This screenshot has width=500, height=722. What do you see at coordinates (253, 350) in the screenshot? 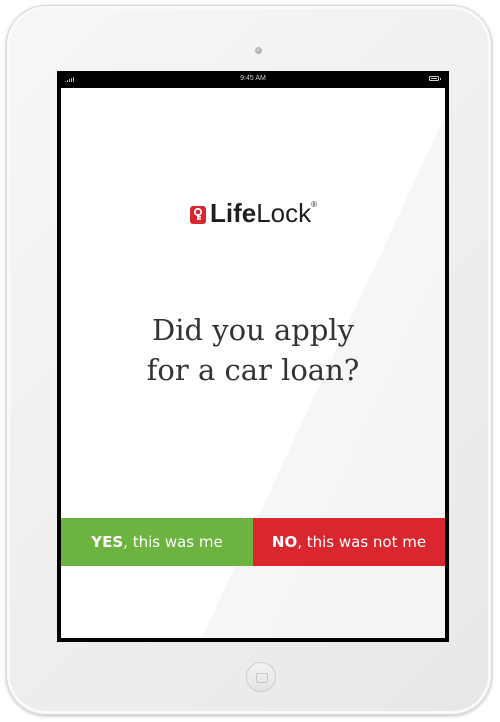
I see `question-text: Did you apply for a car loan?` at bounding box center [253, 350].